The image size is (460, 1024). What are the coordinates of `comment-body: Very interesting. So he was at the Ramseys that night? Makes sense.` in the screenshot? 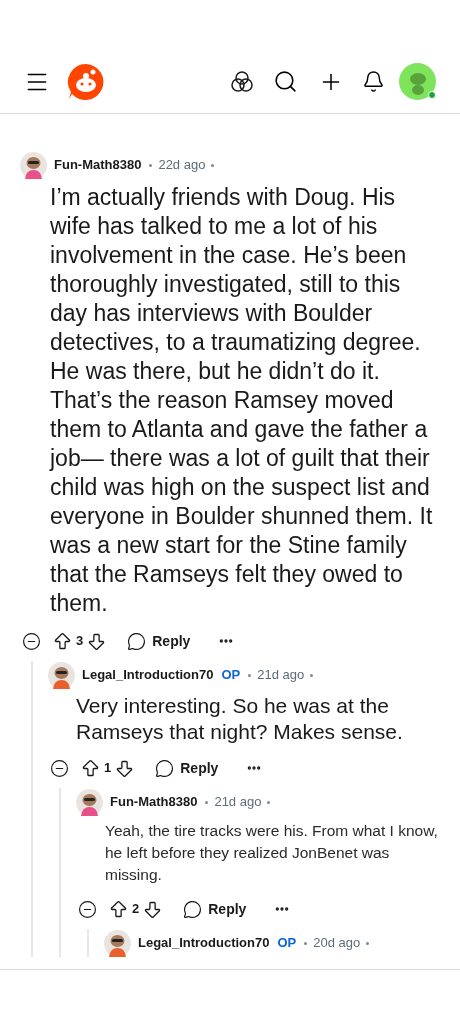 It's located at (240, 719).